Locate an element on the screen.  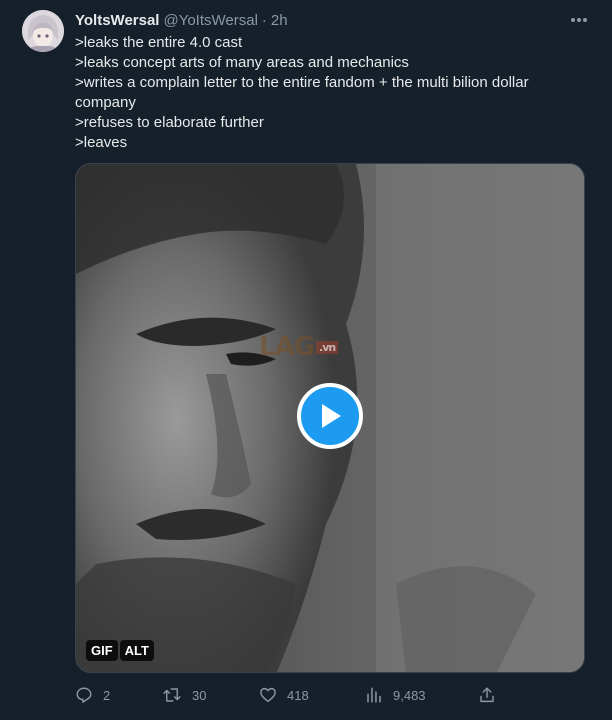
share-button is located at coordinates (492, 695).